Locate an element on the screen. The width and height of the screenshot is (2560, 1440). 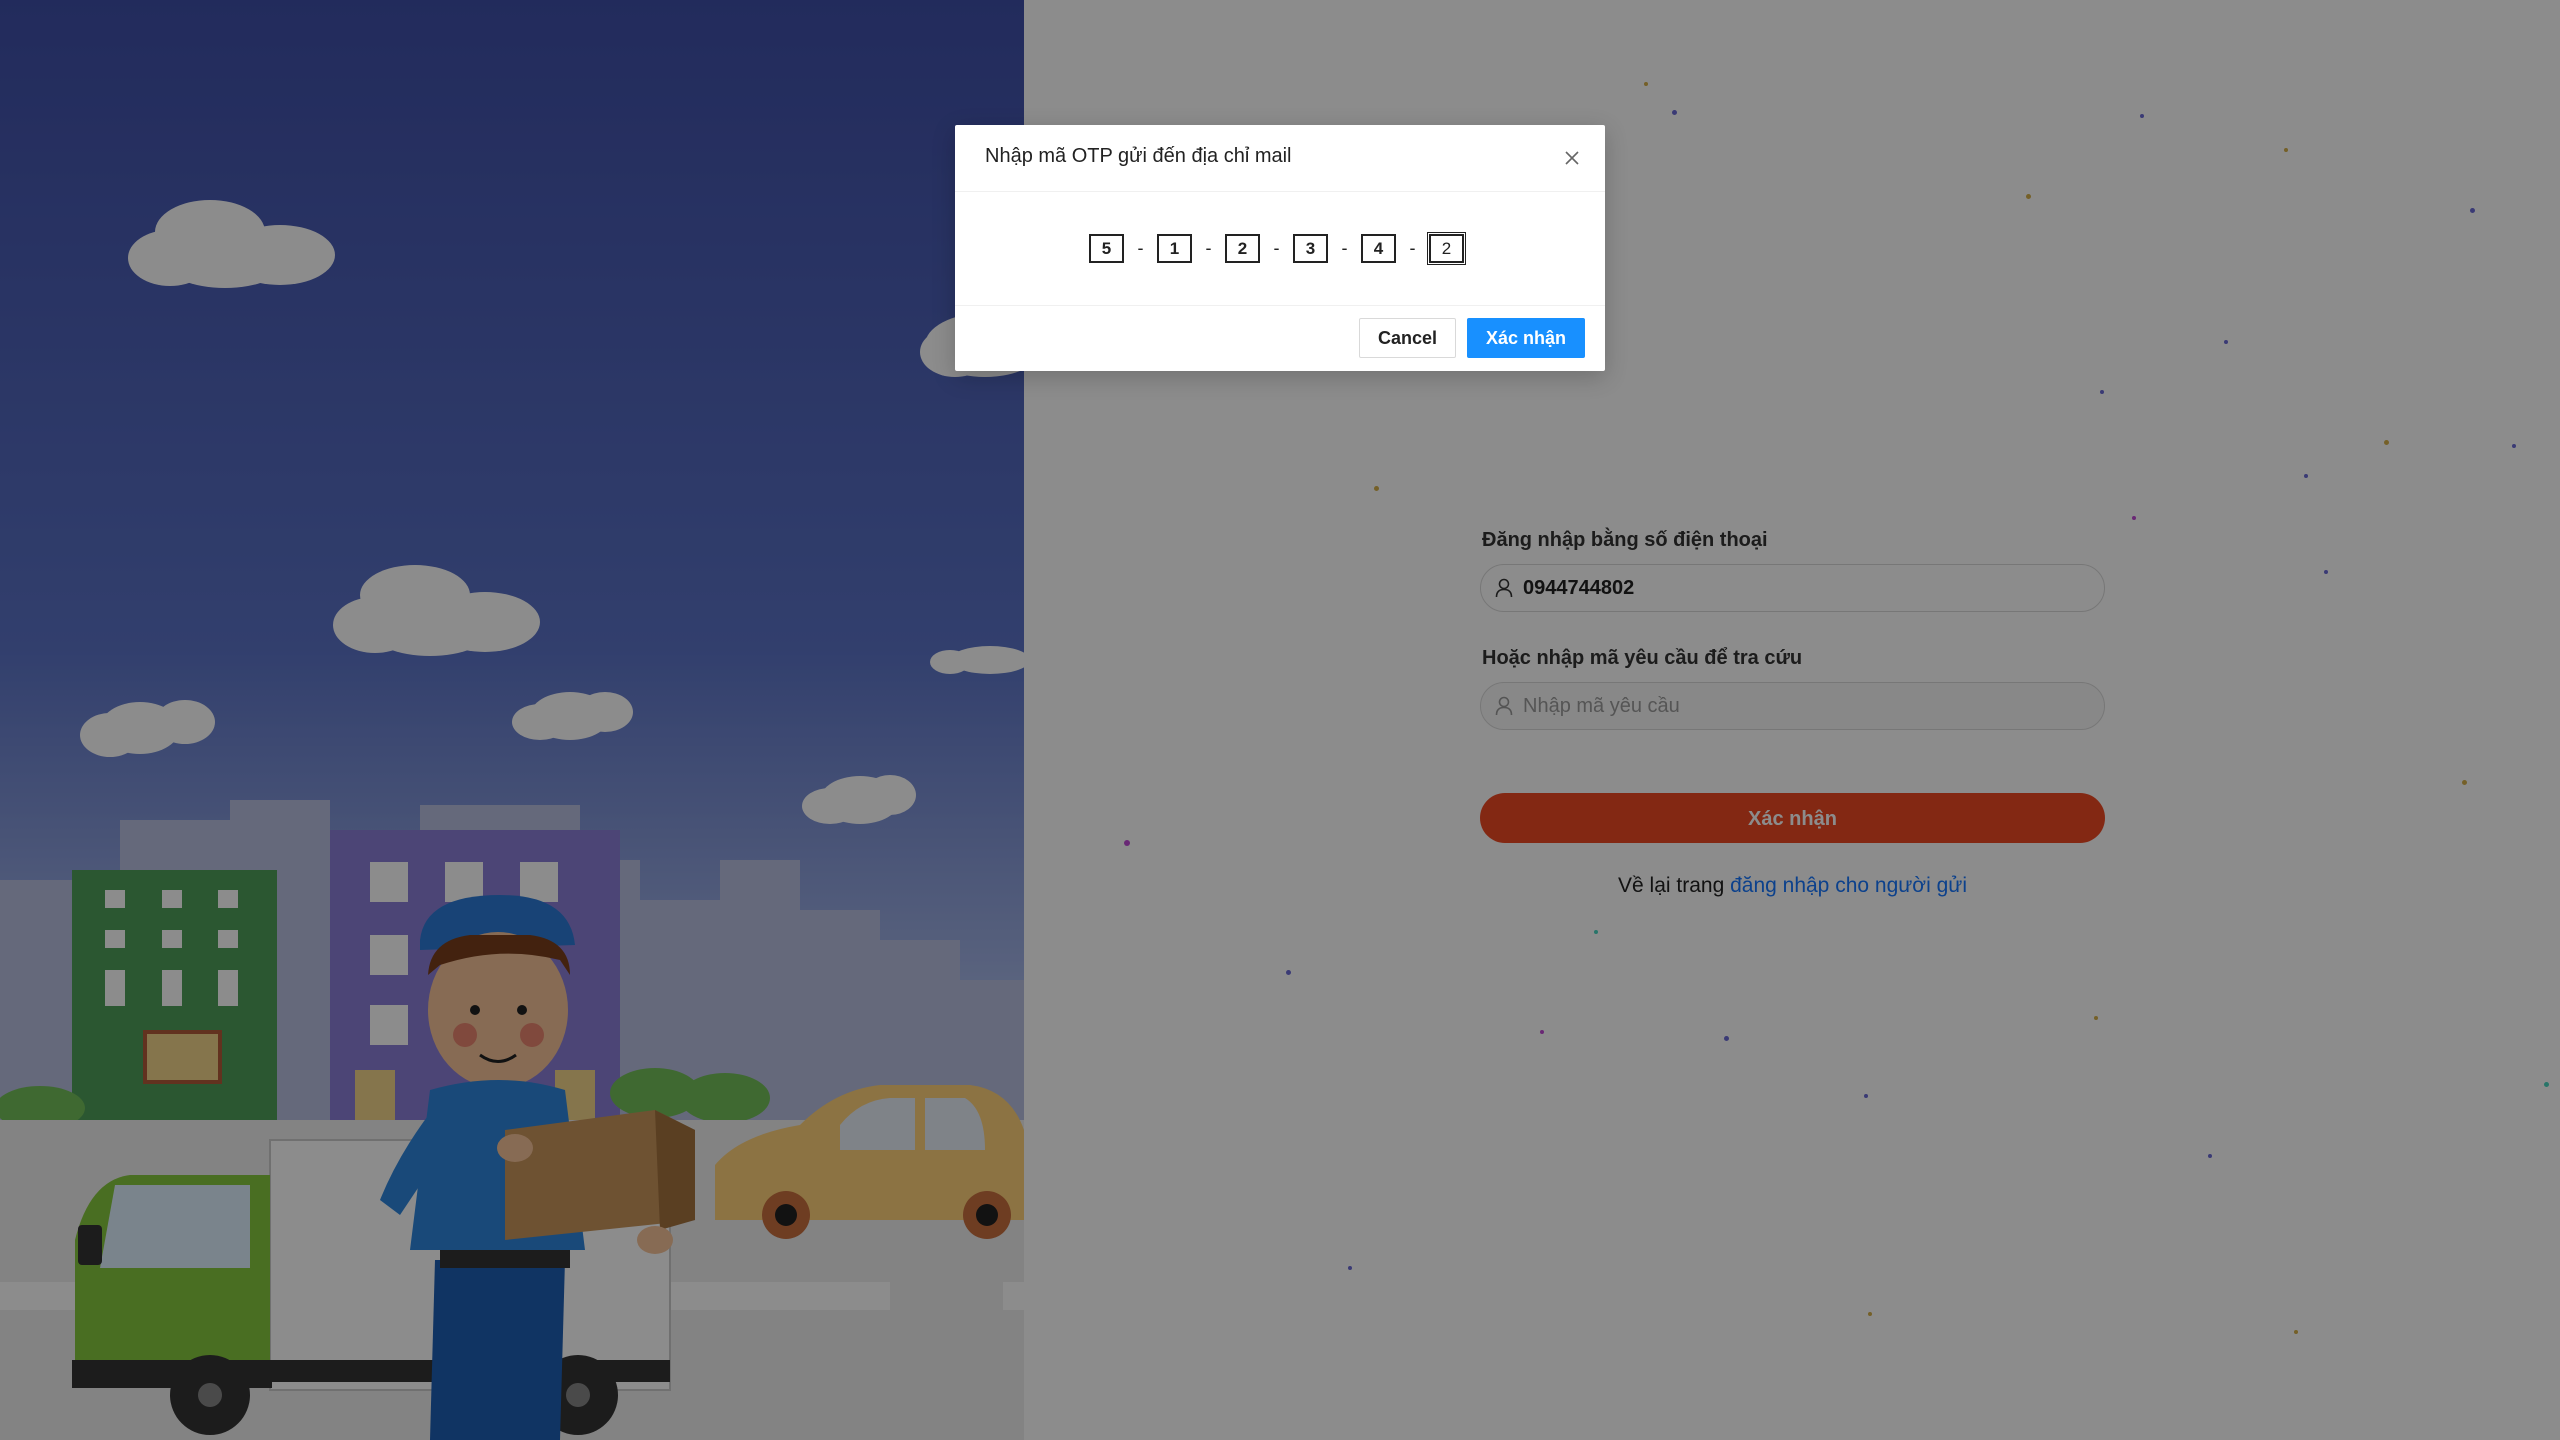
modal-body: 5 - 1 - 2 - 3 - 4 - 2 is located at coordinates (1280, 249).